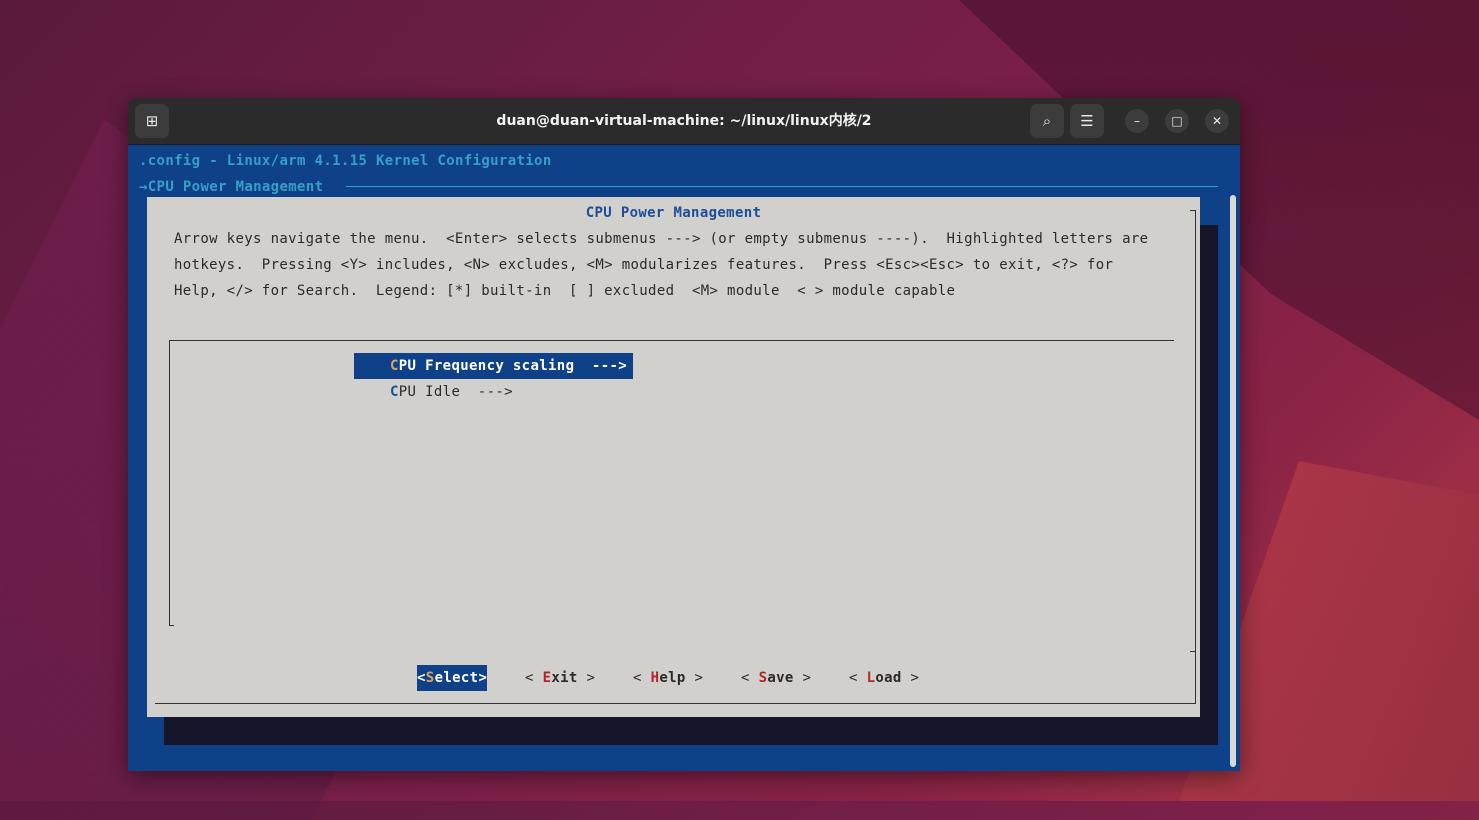 This screenshot has height=820, width=1479. I want to click on search-button: ⌕, so click(1047, 121).